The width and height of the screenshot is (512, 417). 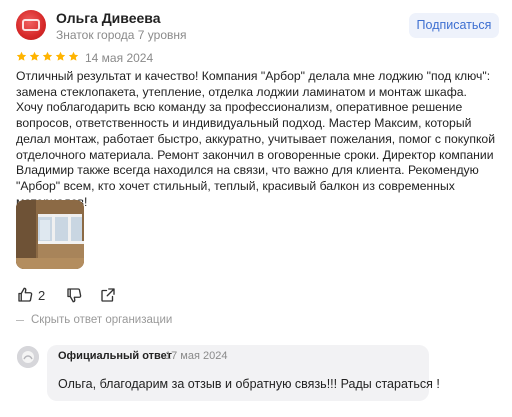 I want to click on review-actions: 2, so click(x=66, y=295).